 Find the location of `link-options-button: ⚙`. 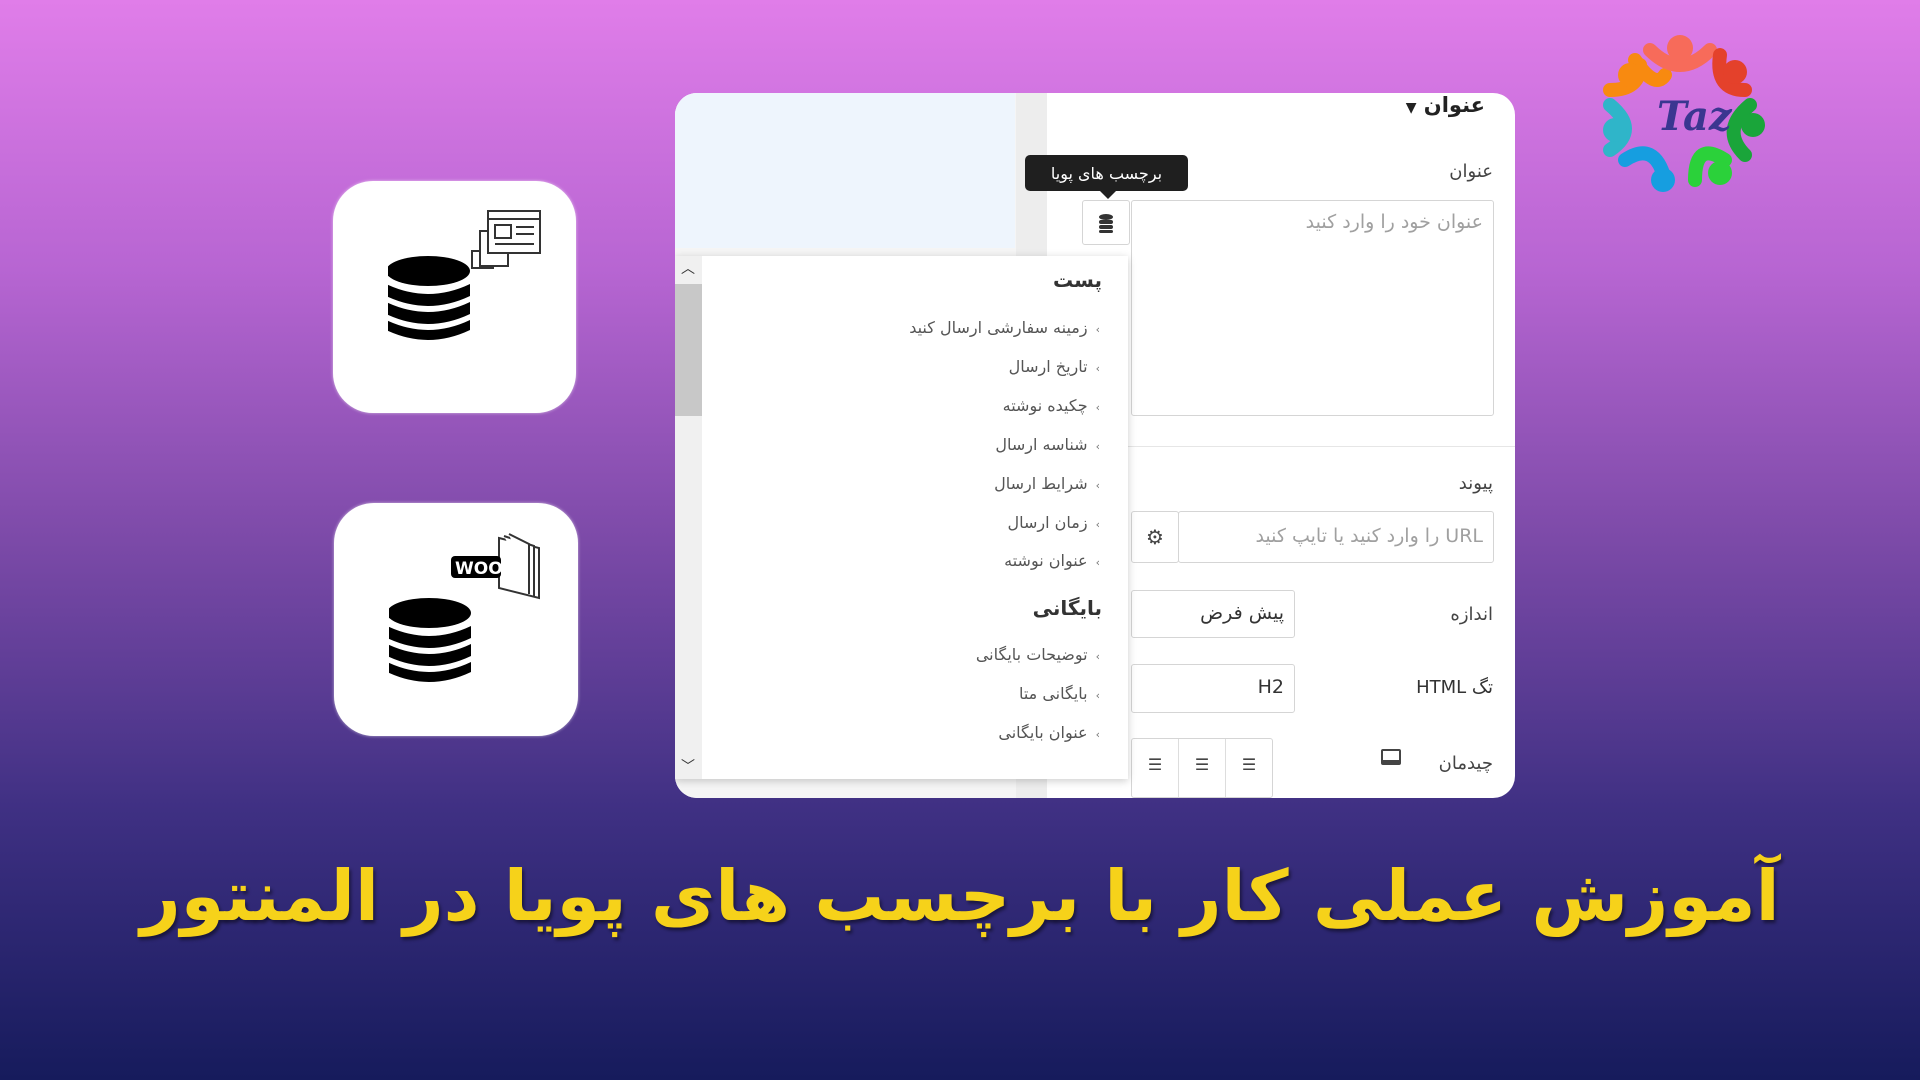

link-options-button: ⚙ is located at coordinates (1155, 537).